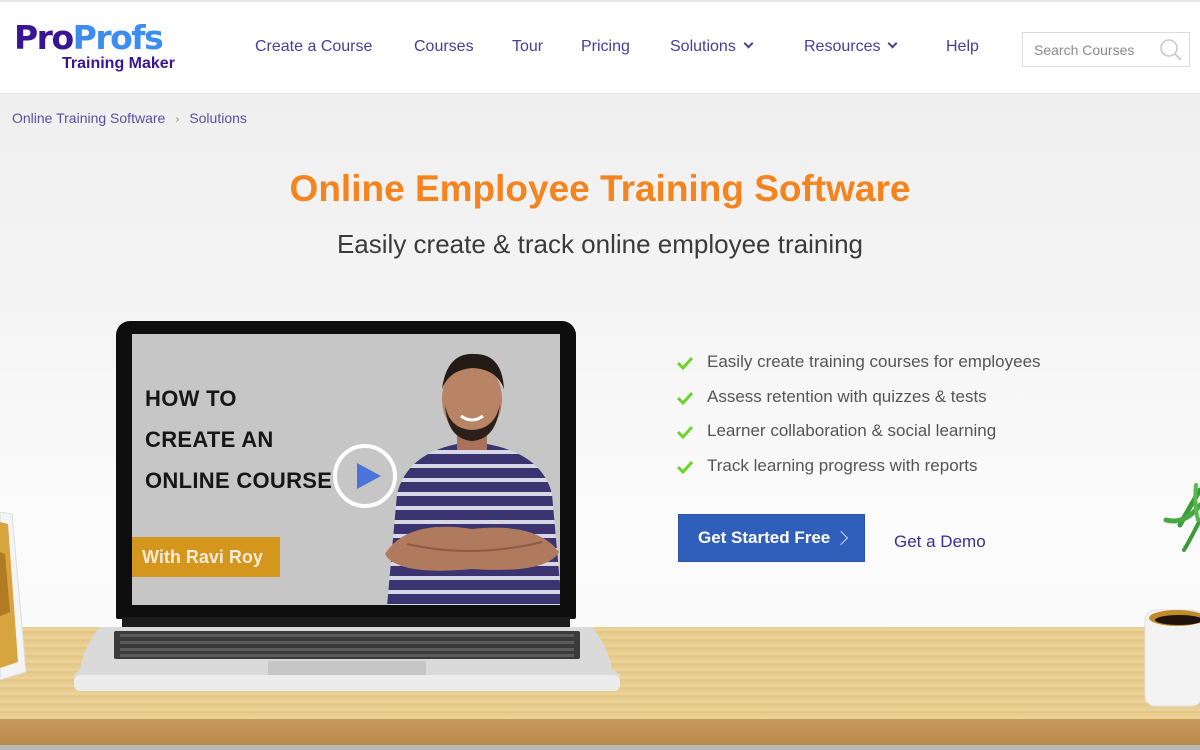 The height and width of the screenshot is (750, 1200). Describe the element at coordinates (703, 46) in the screenshot. I see `nav-label: Solutions` at that location.